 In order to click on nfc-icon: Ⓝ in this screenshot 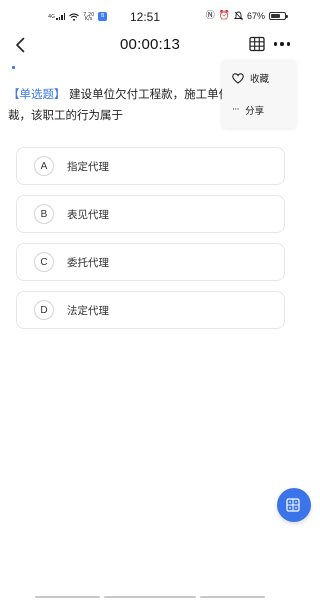, I will do `click(210, 16)`.